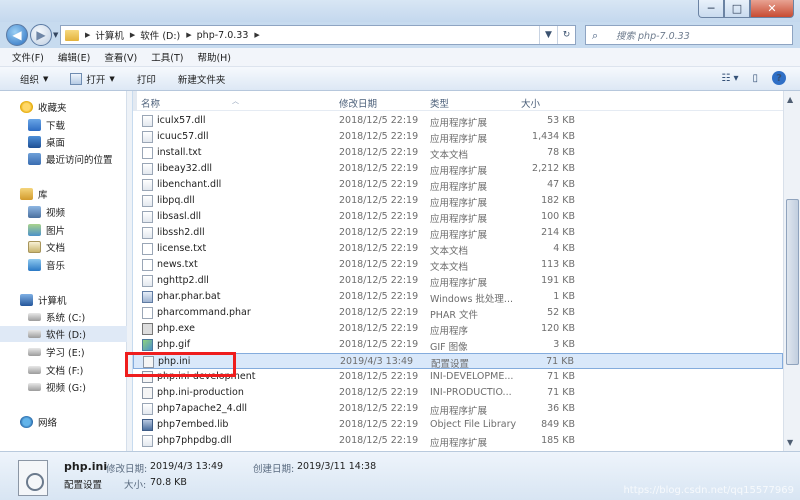 The width and height of the screenshot is (800, 500). Describe the element at coordinates (202, 79) in the screenshot. I see `new-folder-button: 新建文件夹` at that location.